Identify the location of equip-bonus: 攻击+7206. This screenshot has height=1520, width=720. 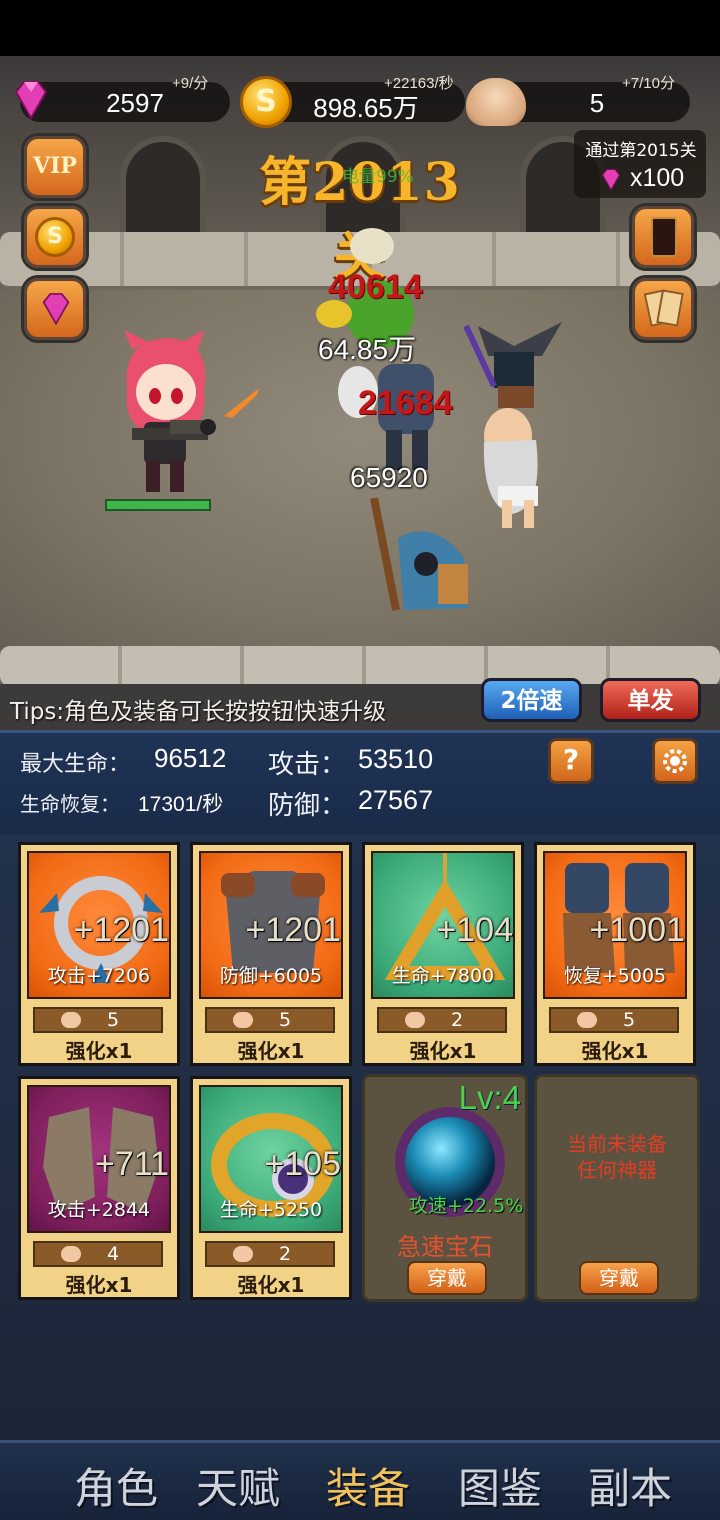
(99, 976).